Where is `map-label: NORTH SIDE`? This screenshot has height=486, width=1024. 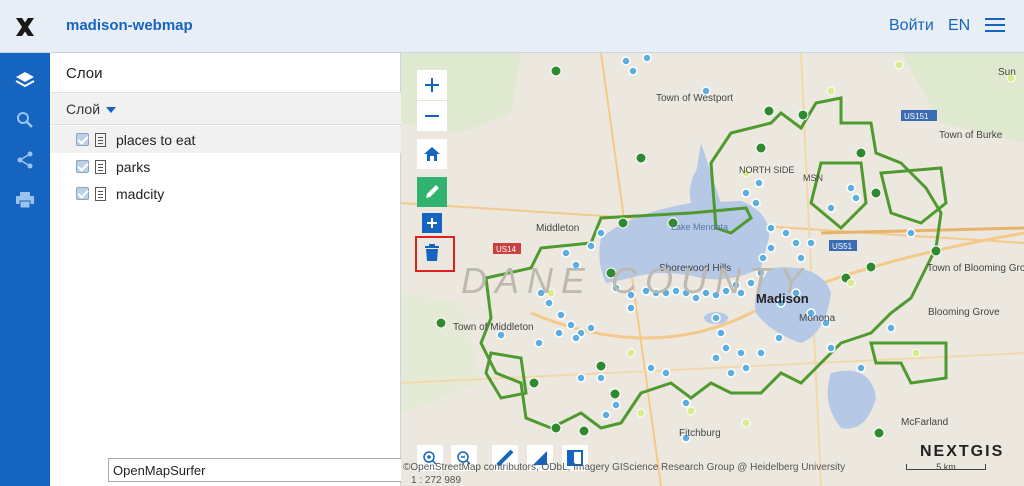 map-label: NORTH SIDE is located at coordinates (766, 170).